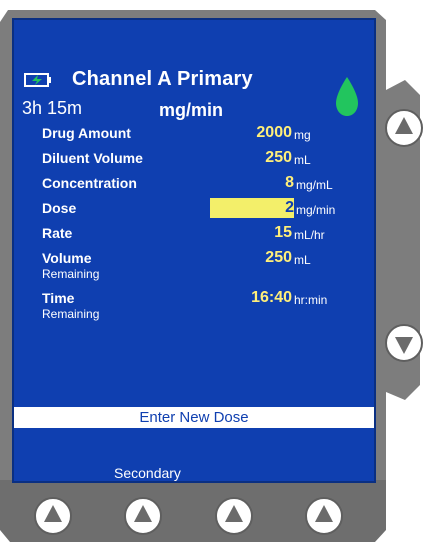 This screenshot has width=427, height=545. I want to click on volume-value: 250, so click(278, 257).